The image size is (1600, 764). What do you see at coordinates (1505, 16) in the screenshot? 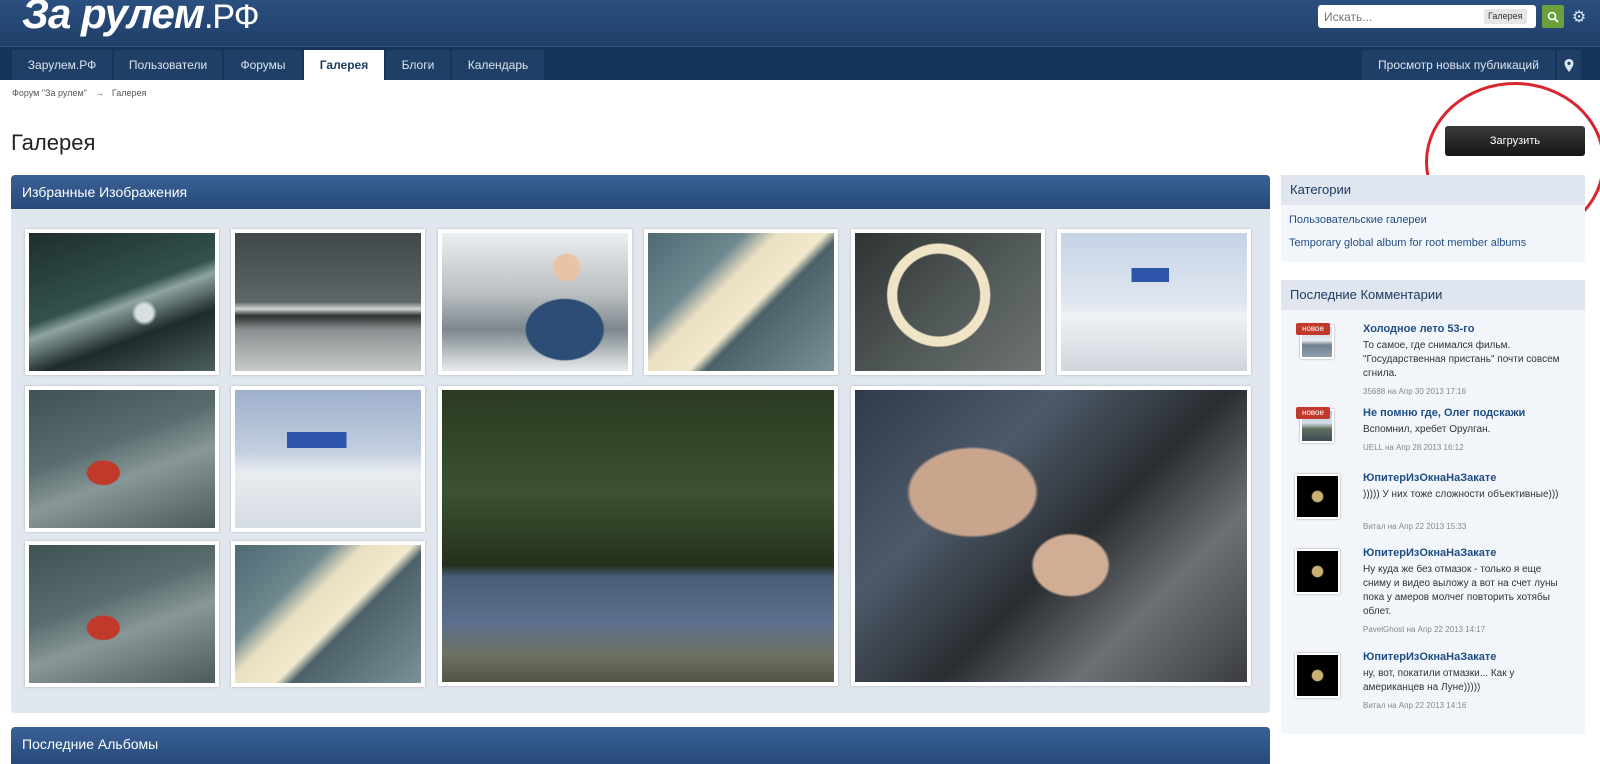
I see `search-scope: Галерея` at bounding box center [1505, 16].